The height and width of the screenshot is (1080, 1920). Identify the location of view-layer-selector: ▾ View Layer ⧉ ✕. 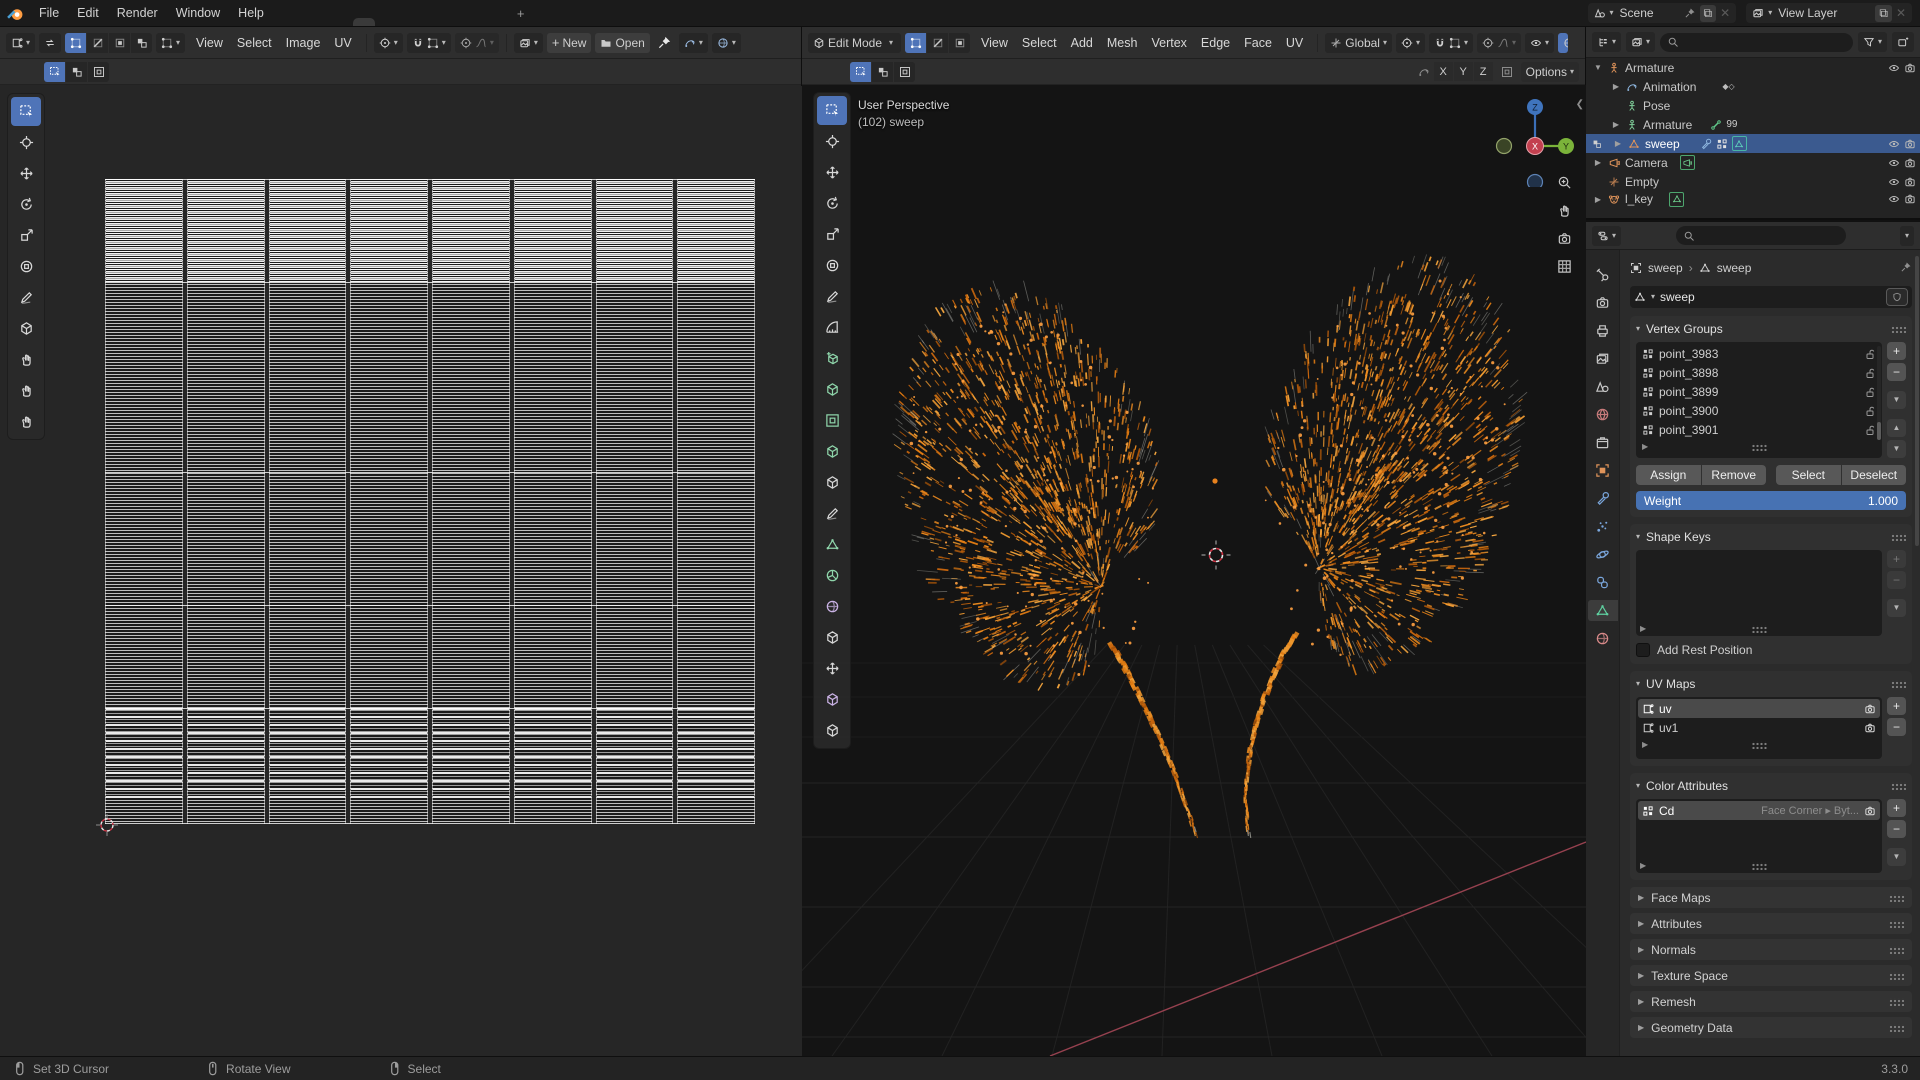
(1829, 13).